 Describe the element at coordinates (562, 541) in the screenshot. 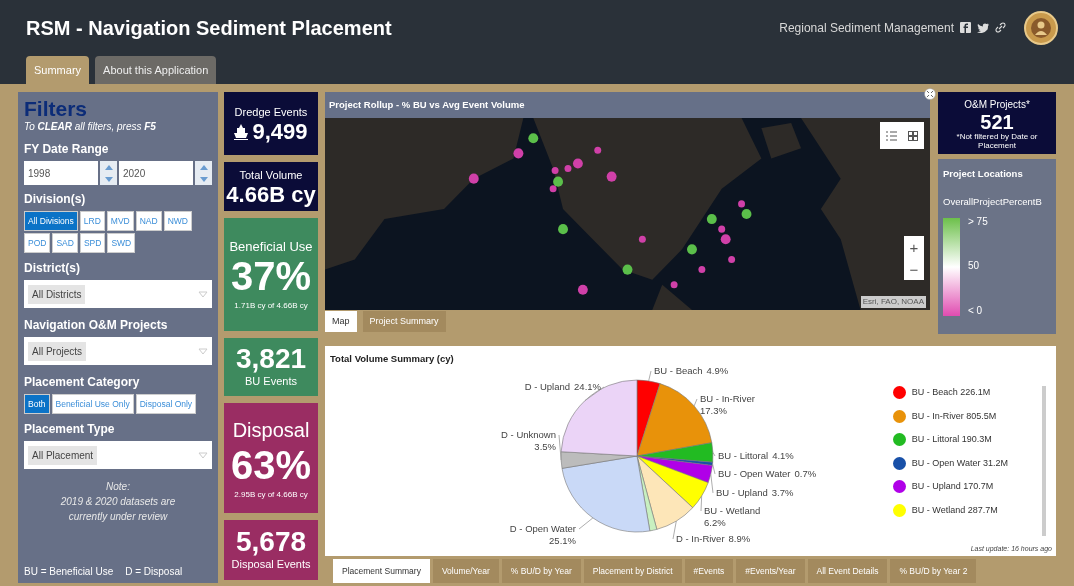

I see `slice-value: 25.1%` at that location.